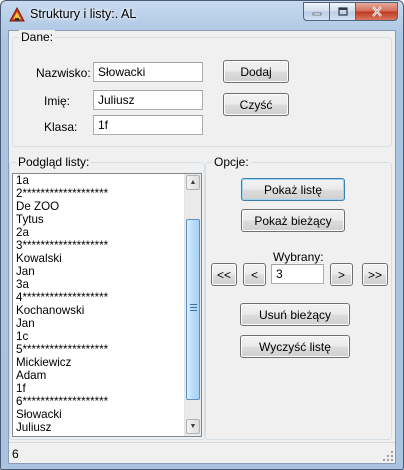 The height and width of the screenshot is (470, 404). I want to click on list-item: 5*******************, so click(100, 349).